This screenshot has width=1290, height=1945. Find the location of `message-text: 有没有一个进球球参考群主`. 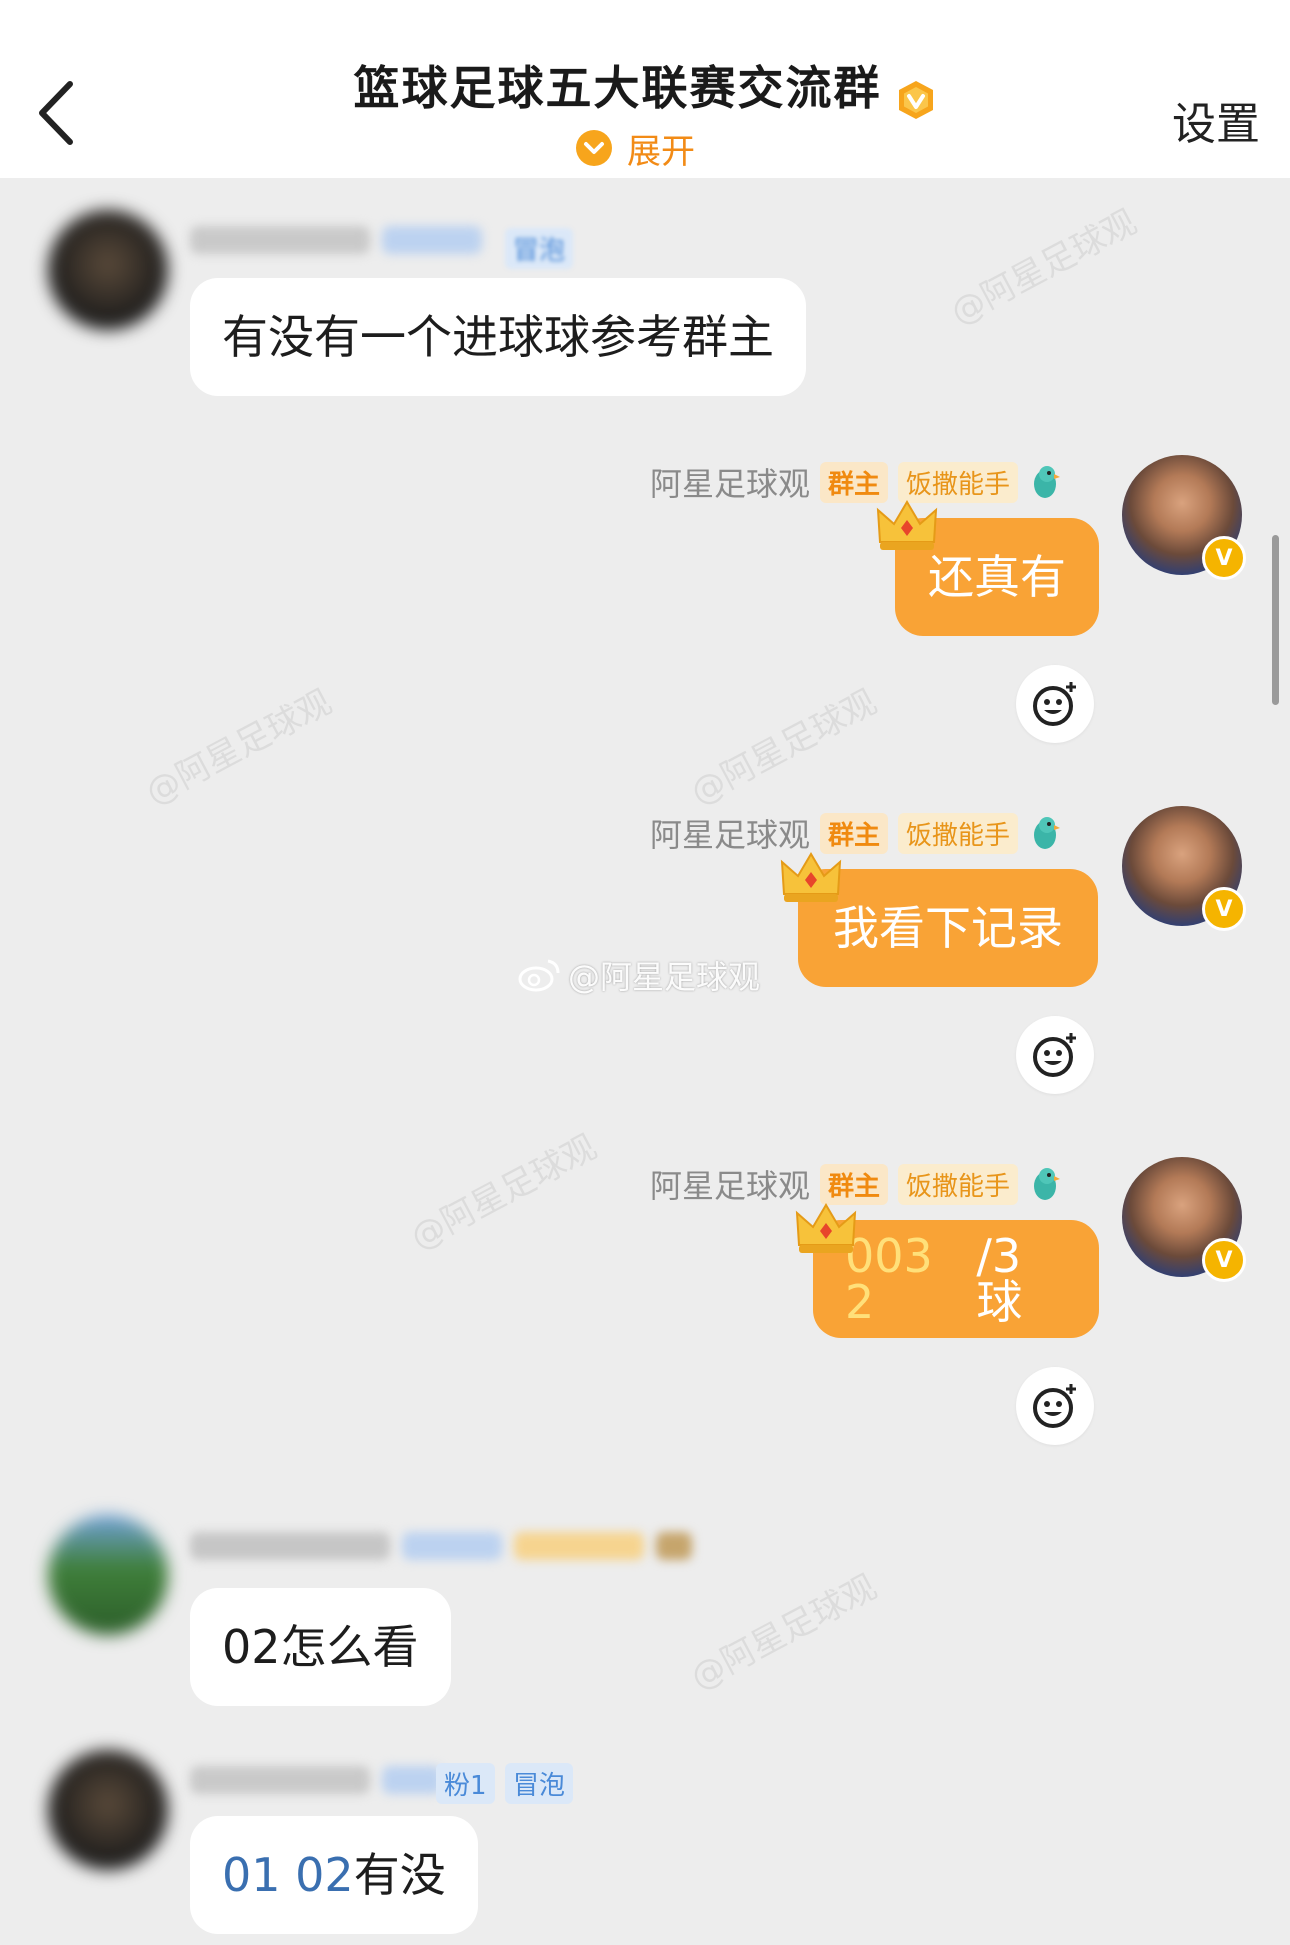

message-text: 有没有一个进球球参考群主 is located at coordinates (498, 337).